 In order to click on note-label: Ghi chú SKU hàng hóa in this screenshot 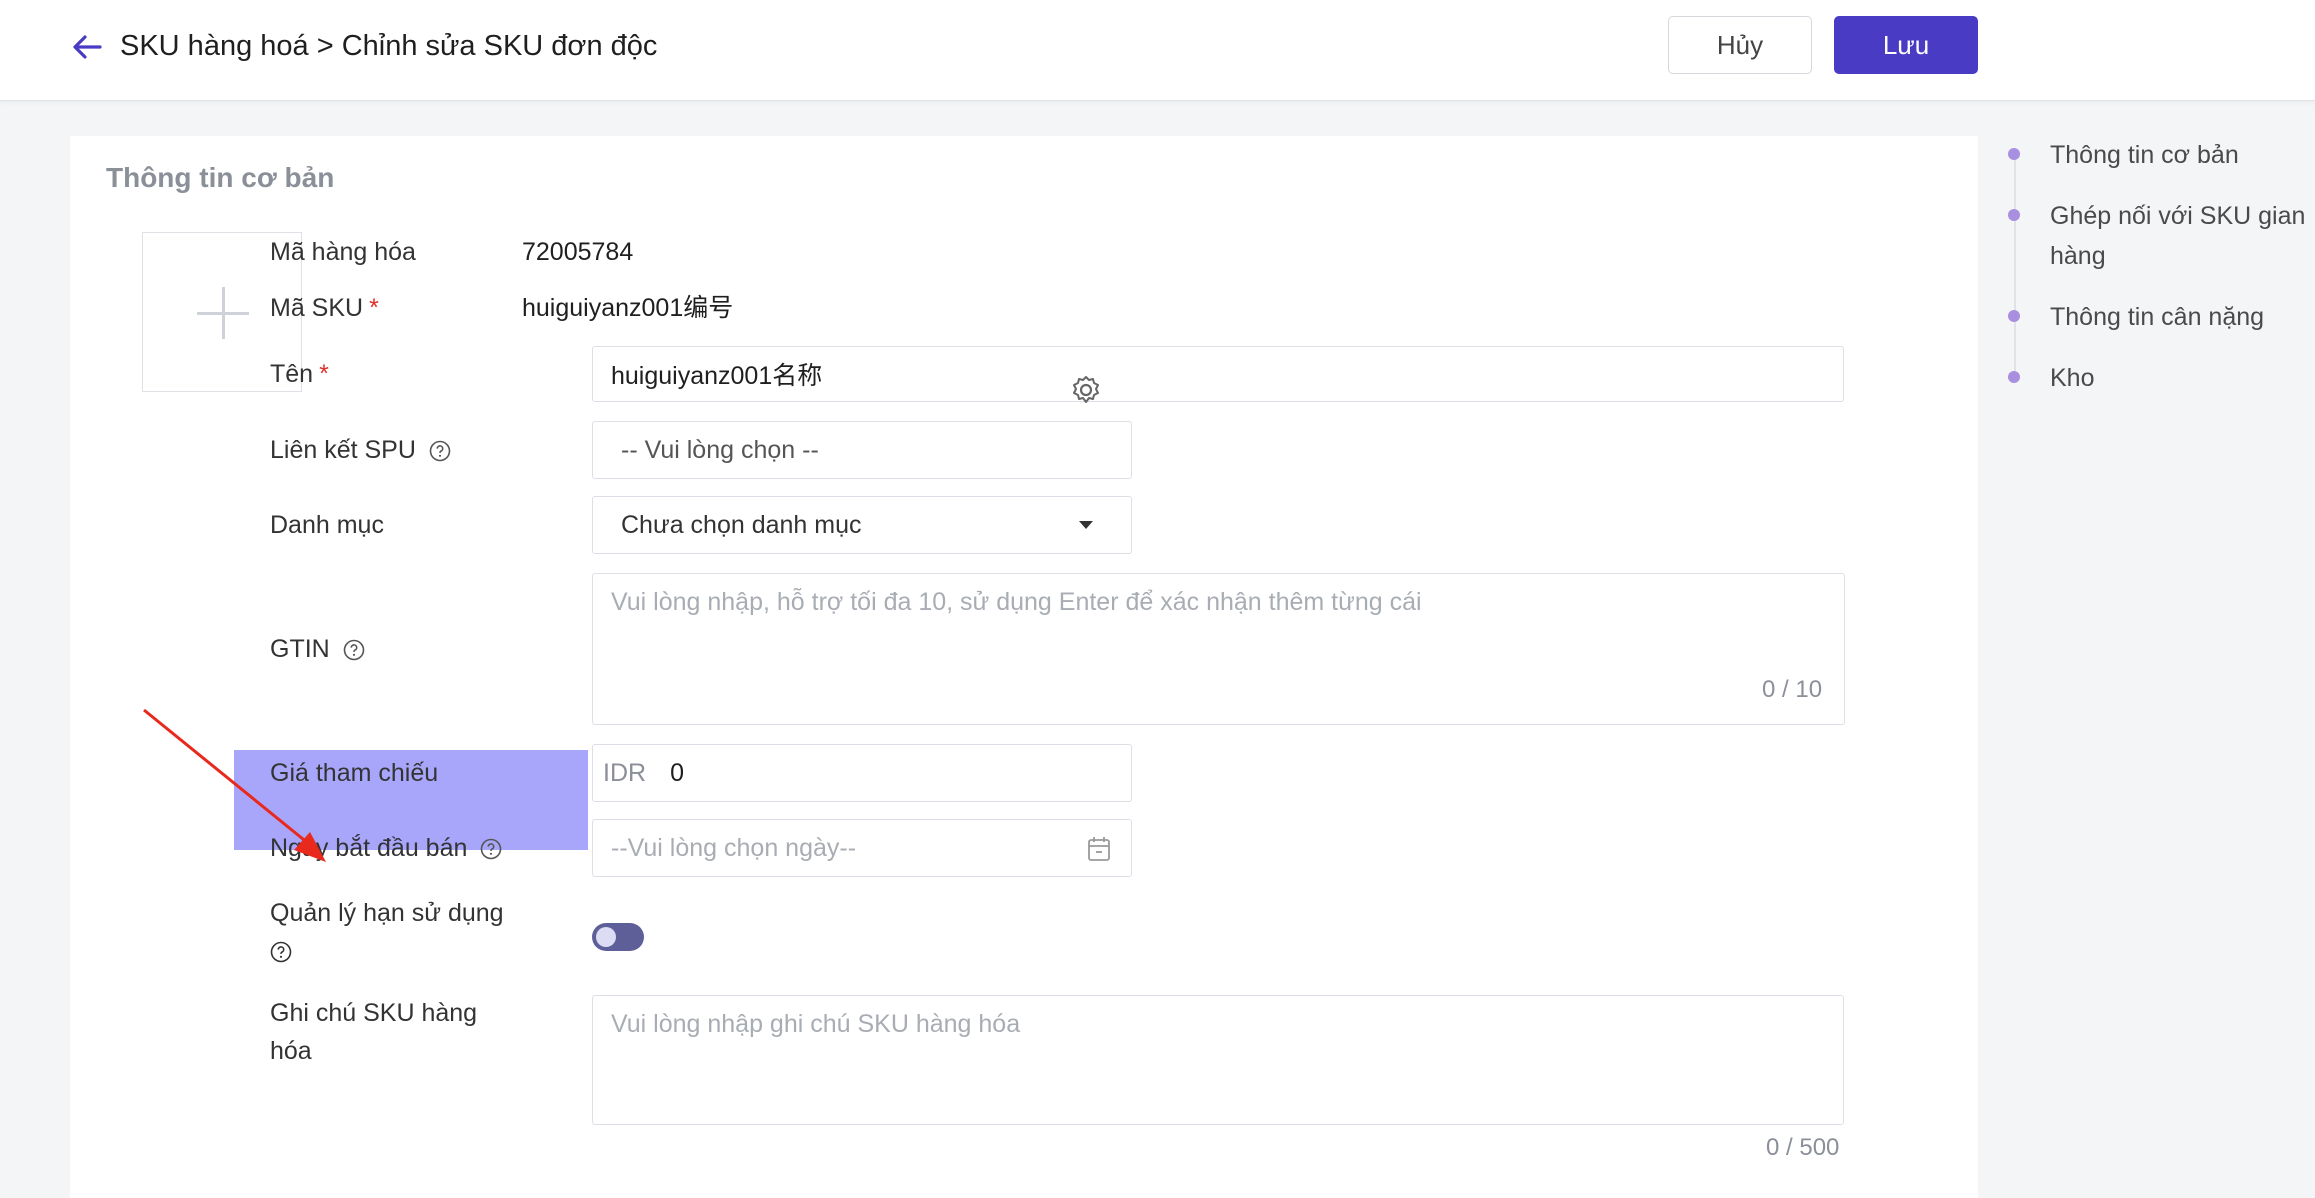, I will do `click(374, 1032)`.